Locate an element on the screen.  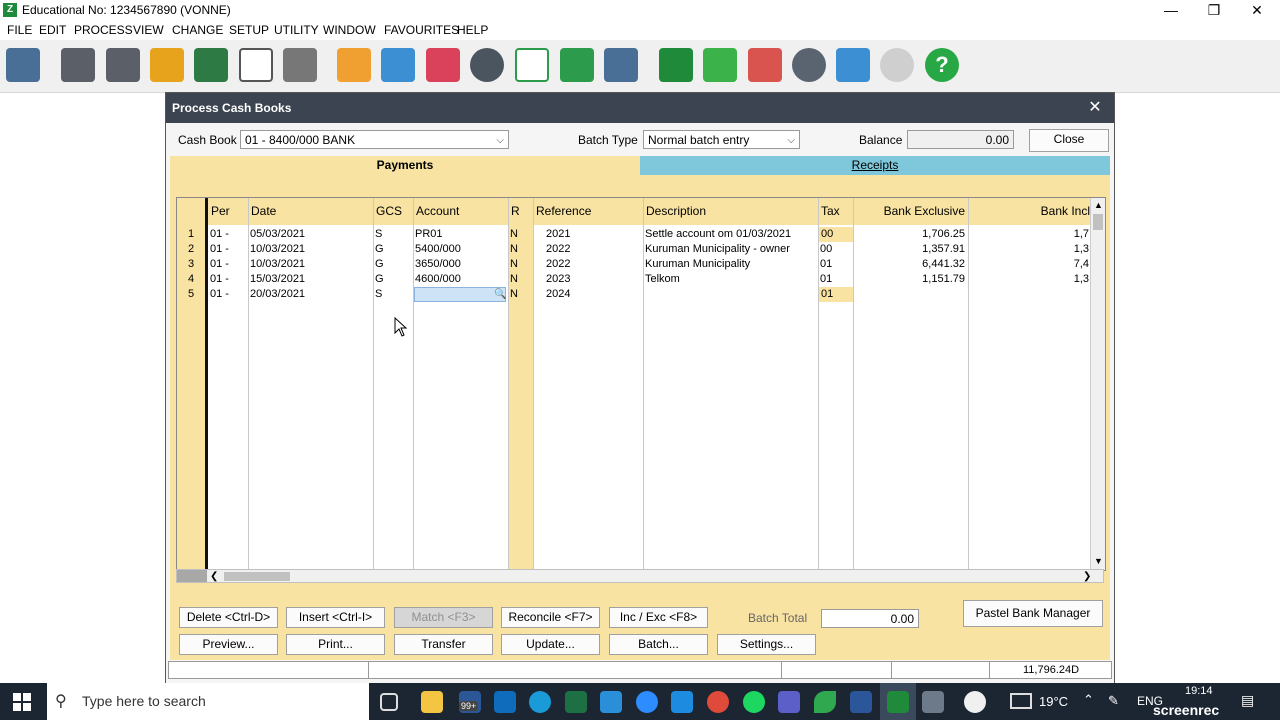
graph-icon is located at coordinates (532, 65).